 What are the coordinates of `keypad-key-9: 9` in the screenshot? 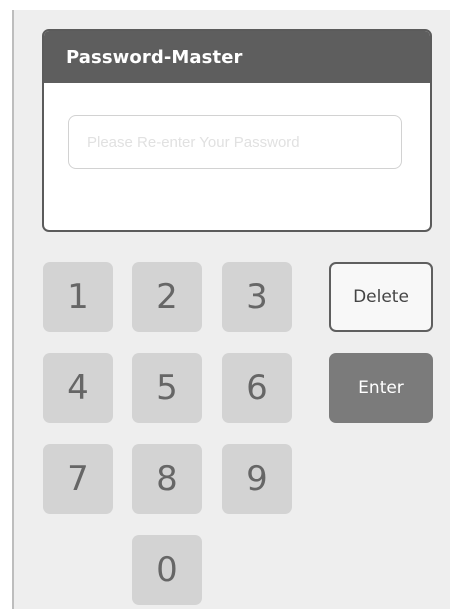 It's located at (257, 479).